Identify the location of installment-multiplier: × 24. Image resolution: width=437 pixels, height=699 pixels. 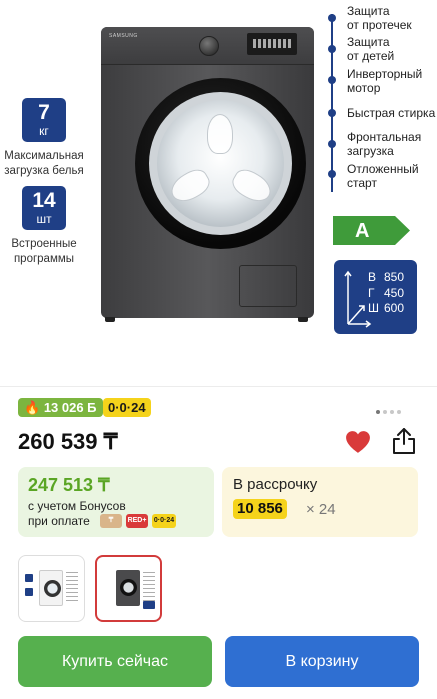
(321, 509).